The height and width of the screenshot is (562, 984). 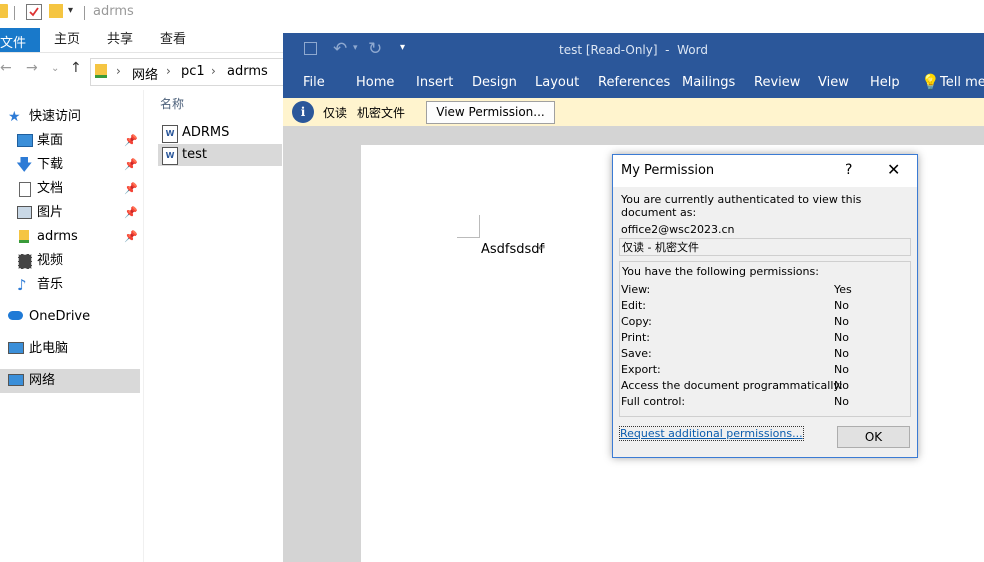 What do you see at coordinates (70, 213) in the screenshot?
I see `nav-item-pictures: 图片 📌` at bounding box center [70, 213].